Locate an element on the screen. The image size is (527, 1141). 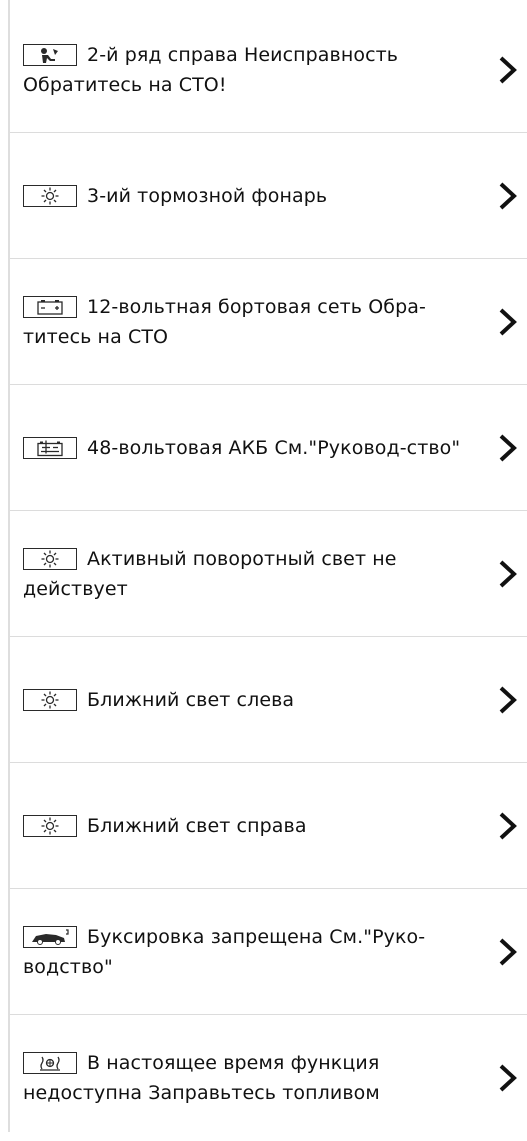
list-item-text-wrap: Ближний свет справа is located at coordinates (247, 826).